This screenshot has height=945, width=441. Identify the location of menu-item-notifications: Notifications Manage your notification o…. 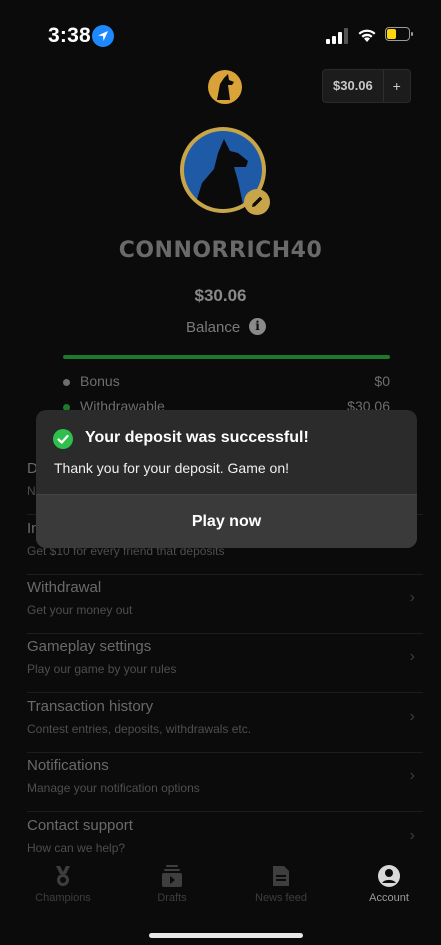
(225, 782).